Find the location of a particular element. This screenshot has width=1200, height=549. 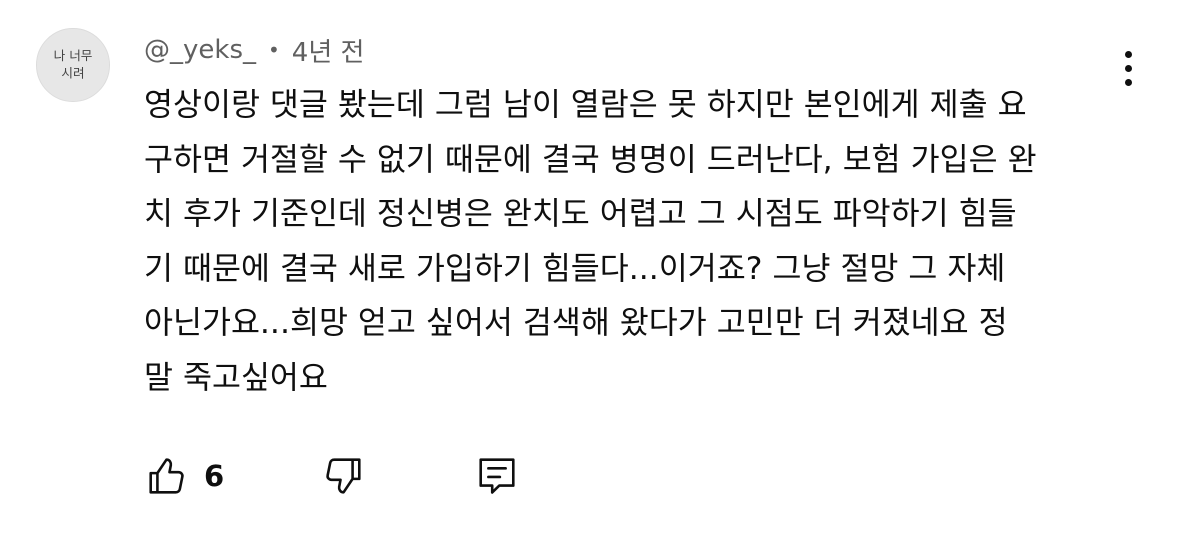

avatar: 나 너무 시려 is located at coordinates (73, 65).